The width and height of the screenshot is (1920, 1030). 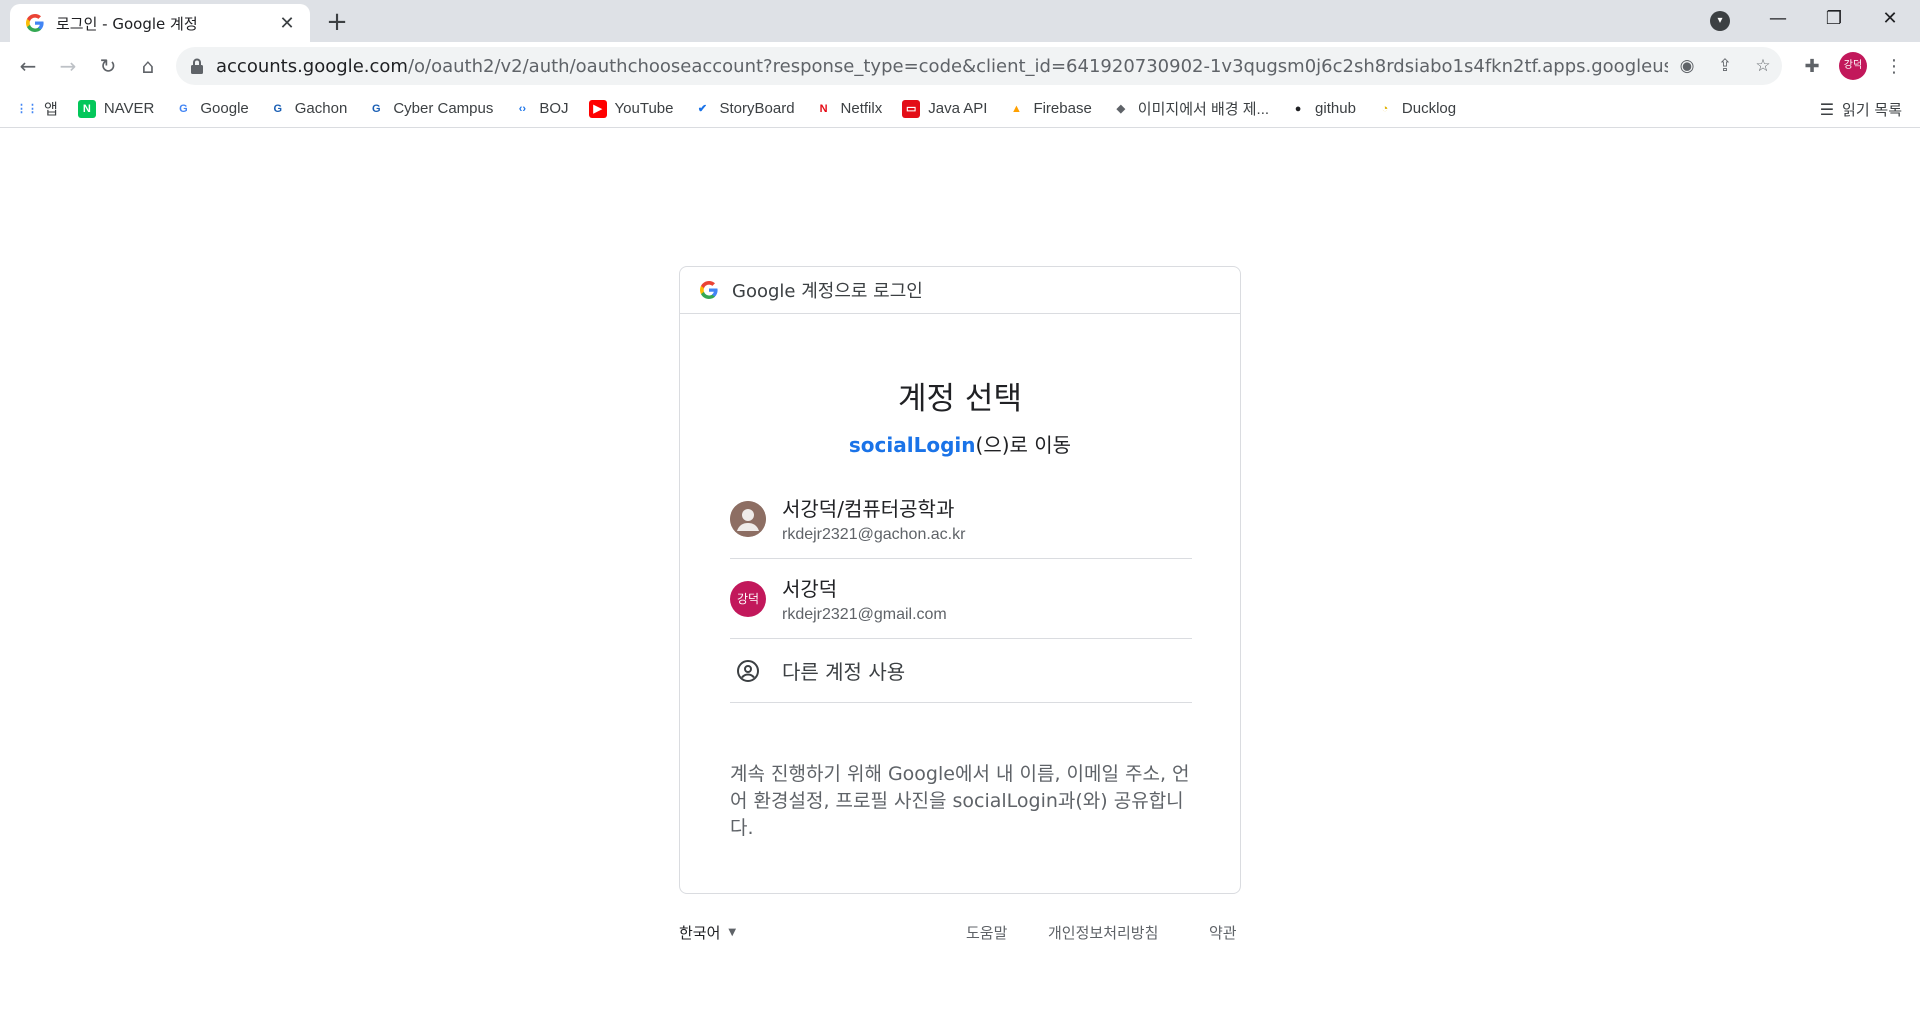 I want to click on bookmark-item: ‹› BOJ, so click(x=541, y=109).